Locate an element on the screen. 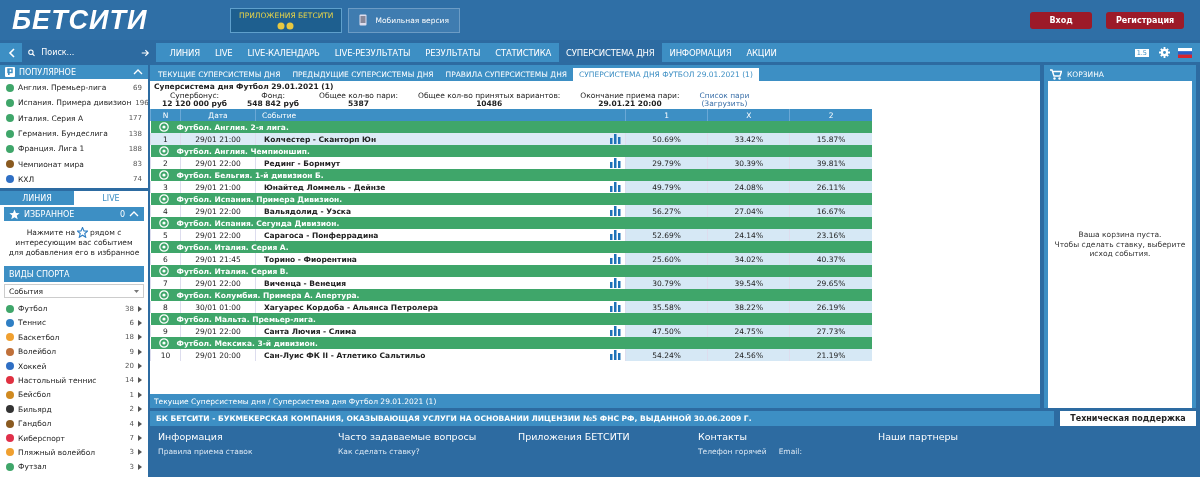  nav-item: LIVE-РЕЗУЛЬТАТЫ is located at coordinates (372, 52).